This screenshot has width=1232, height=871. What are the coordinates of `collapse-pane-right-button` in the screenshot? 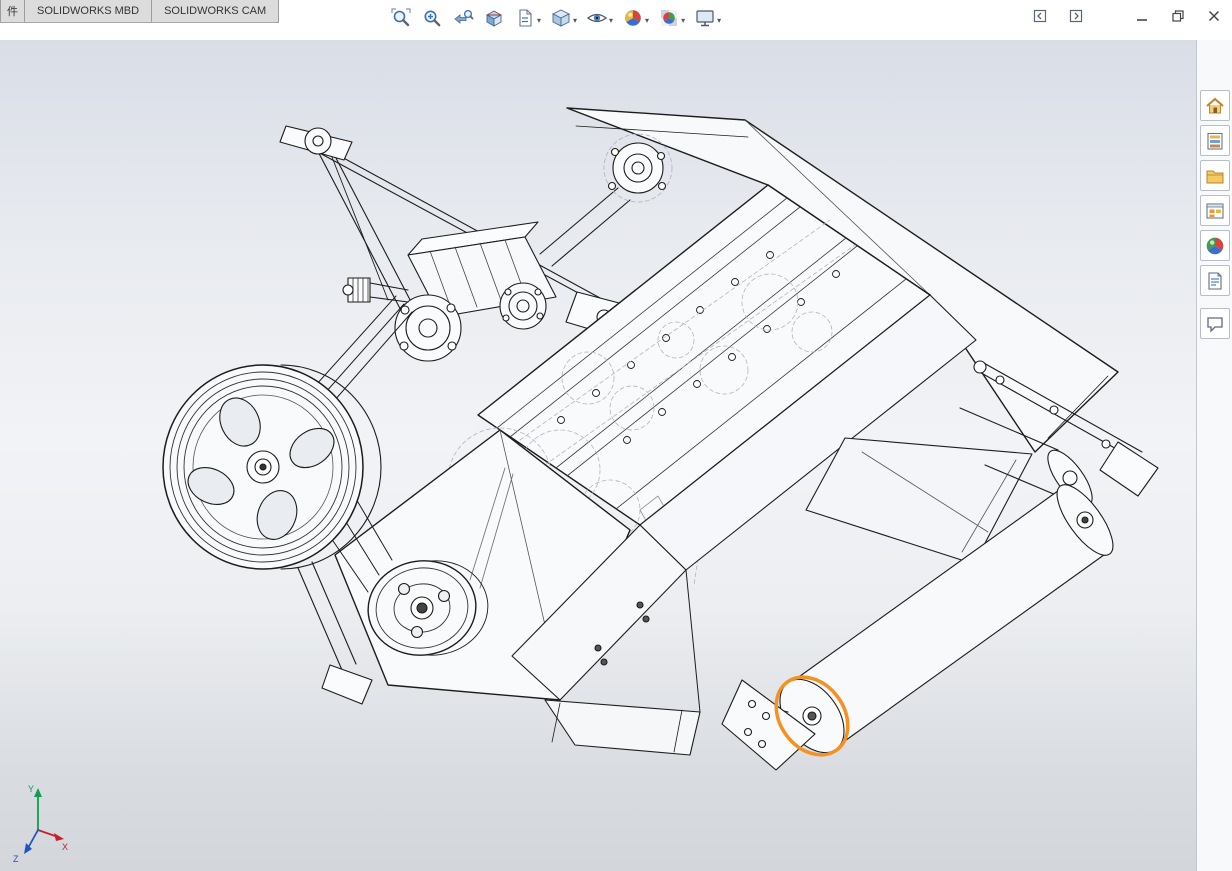 It's located at (1076, 16).